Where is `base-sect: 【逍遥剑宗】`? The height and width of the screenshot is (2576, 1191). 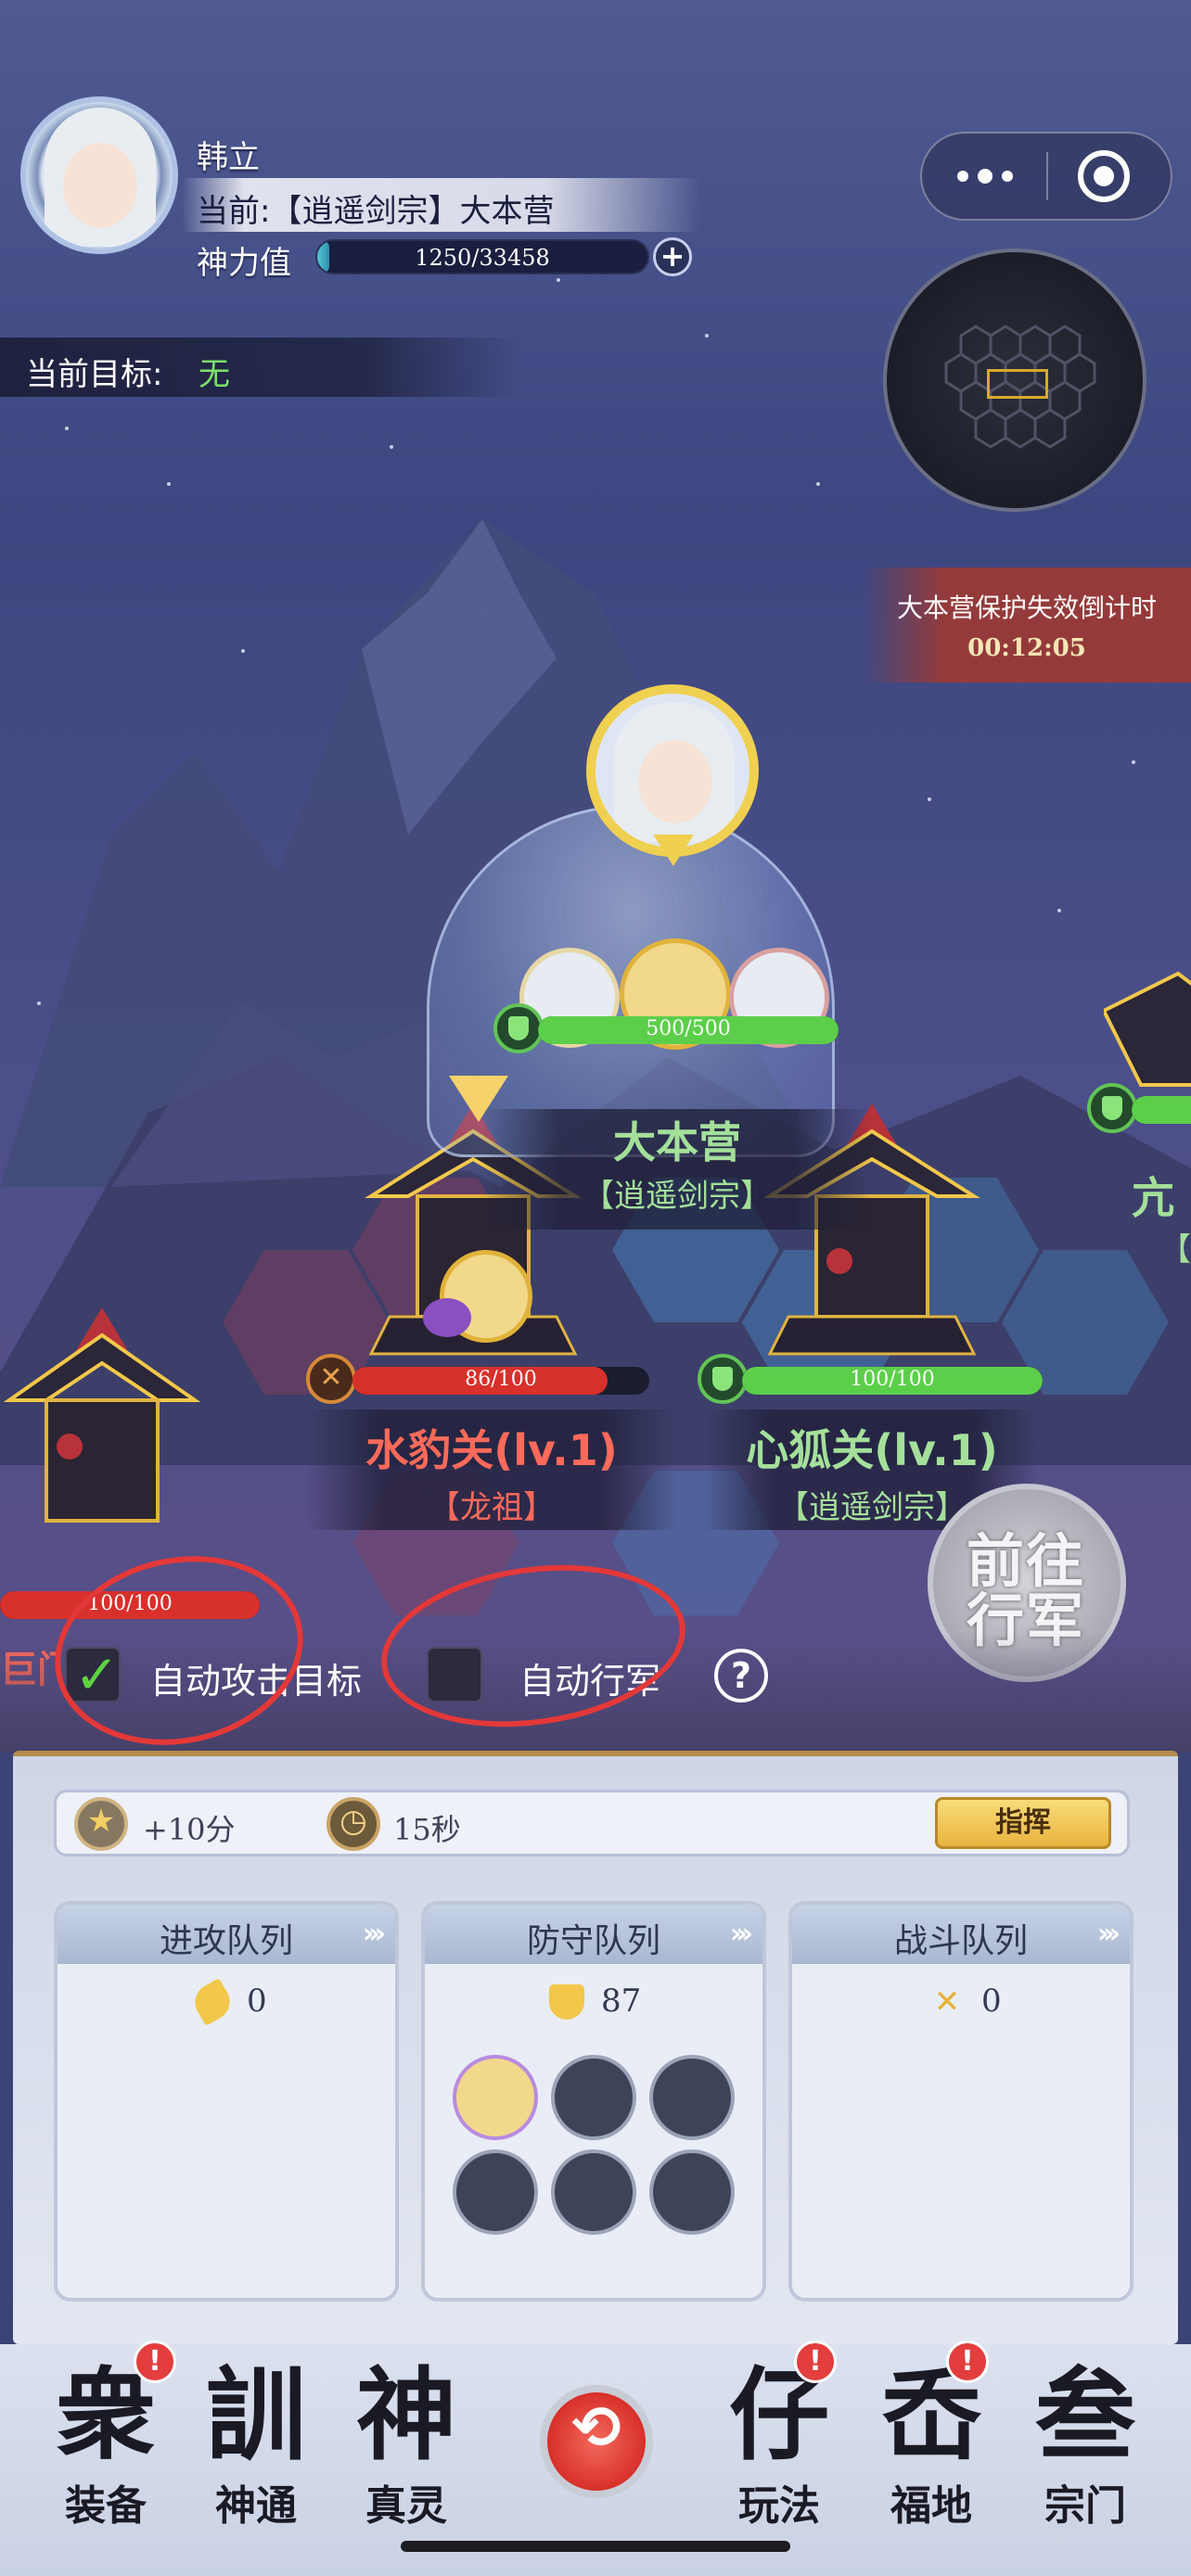 base-sect: 【逍遥剑宗】 is located at coordinates (677, 1196).